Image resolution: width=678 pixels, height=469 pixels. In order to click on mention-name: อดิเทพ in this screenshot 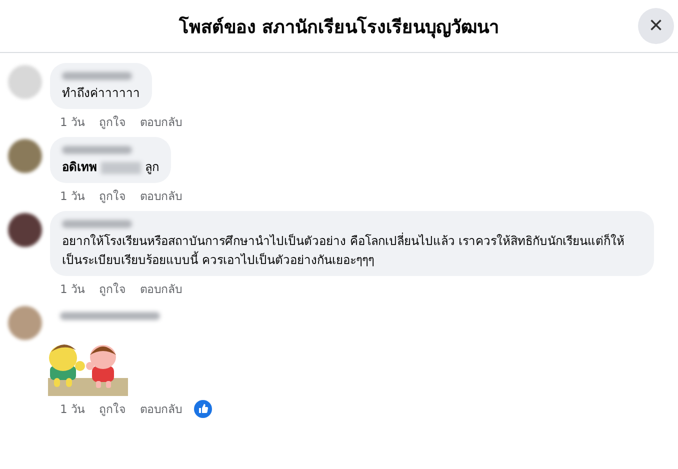, I will do `click(79, 167)`.